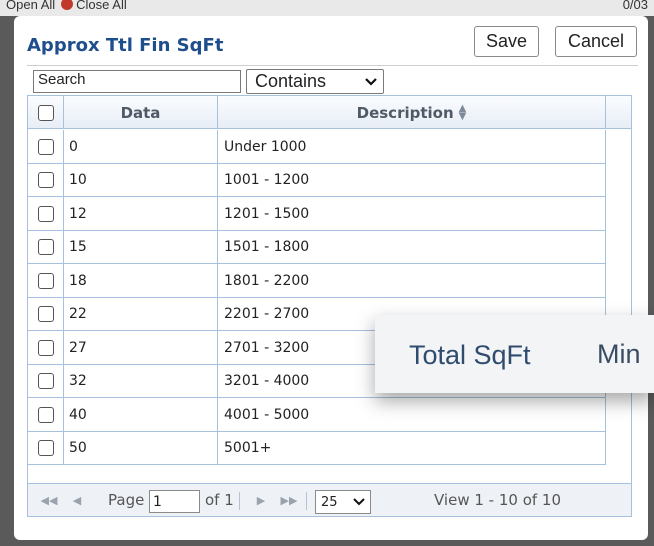 The width and height of the screenshot is (654, 546). What do you see at coordinates (141, 448) in the screenshot?
I see `row-data: 50` at bounding box center [141, 448].